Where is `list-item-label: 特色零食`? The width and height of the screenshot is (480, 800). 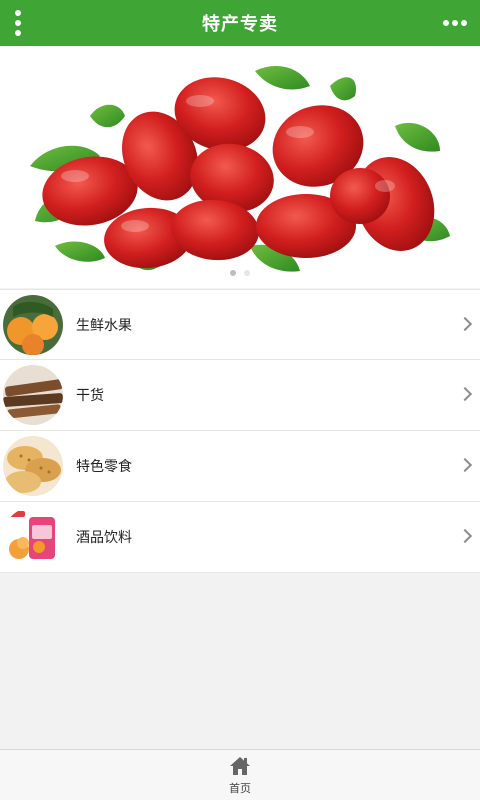
list-item-label: 特色零食 is located at coordinates (104, 467).